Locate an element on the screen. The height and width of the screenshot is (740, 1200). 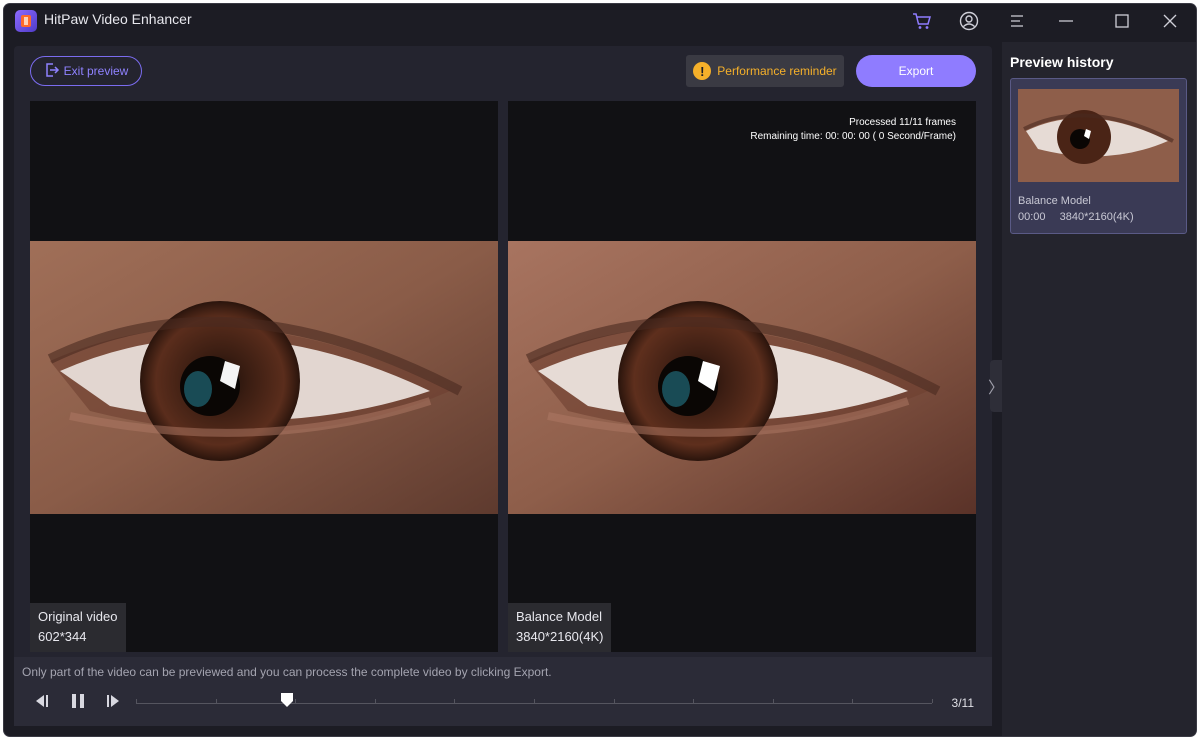
performance-reminder-label: Performance reminder is located at coordinates (777, 71).